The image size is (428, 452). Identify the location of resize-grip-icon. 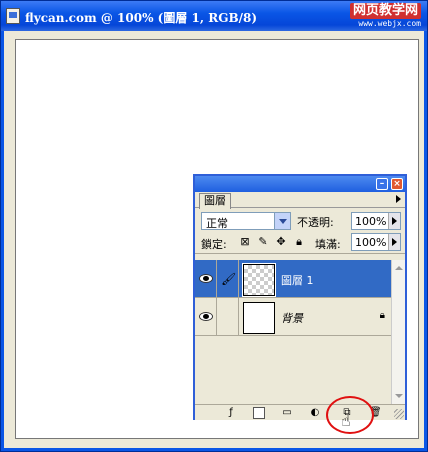
(399, 414).